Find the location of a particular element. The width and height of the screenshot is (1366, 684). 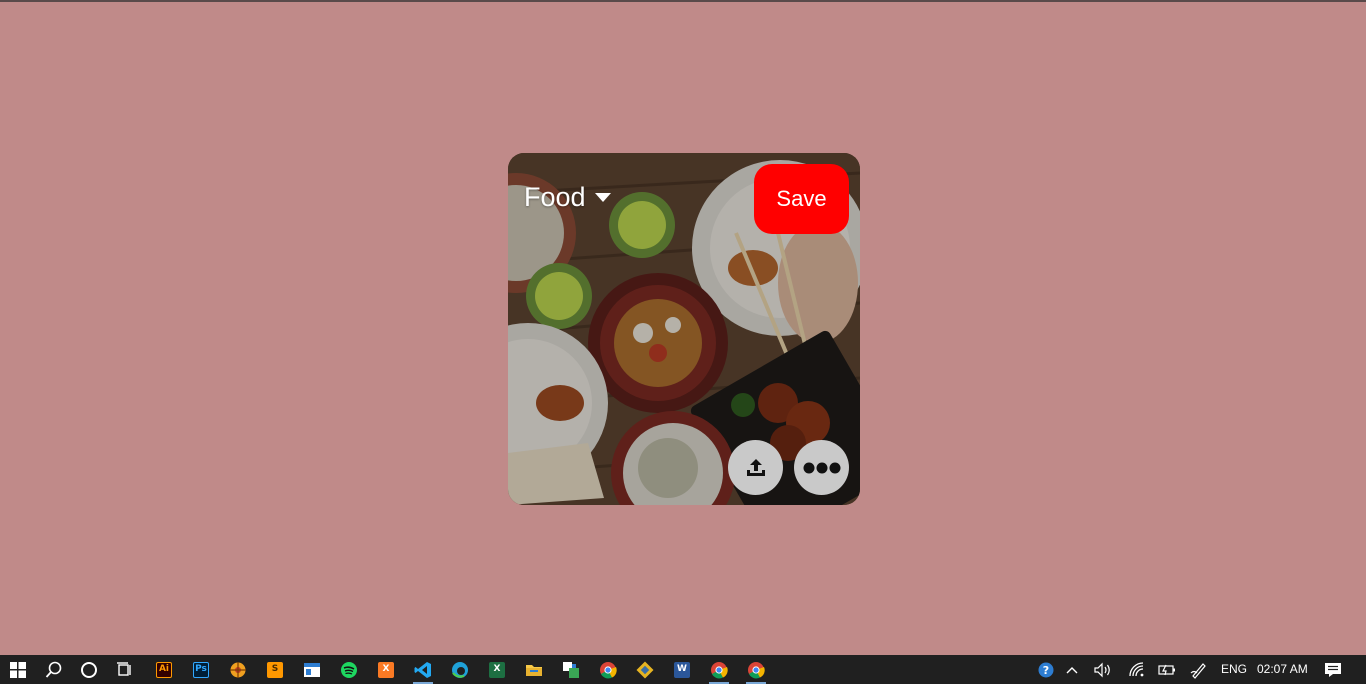

pin-card: Food Save is located at coordinates (684, 329).